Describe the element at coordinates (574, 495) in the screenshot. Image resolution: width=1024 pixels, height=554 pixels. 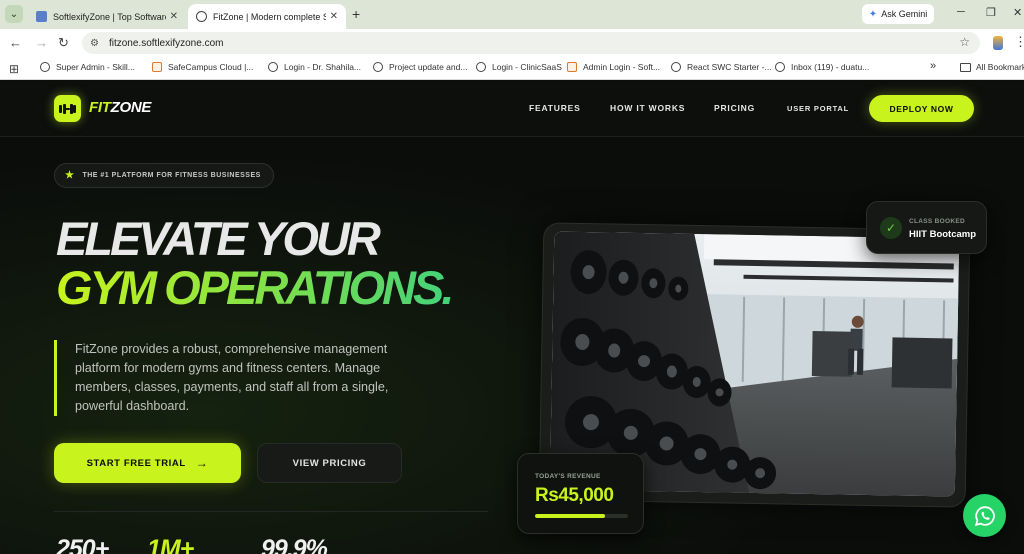
I see `revenue-value: Rs45,000` at that location.